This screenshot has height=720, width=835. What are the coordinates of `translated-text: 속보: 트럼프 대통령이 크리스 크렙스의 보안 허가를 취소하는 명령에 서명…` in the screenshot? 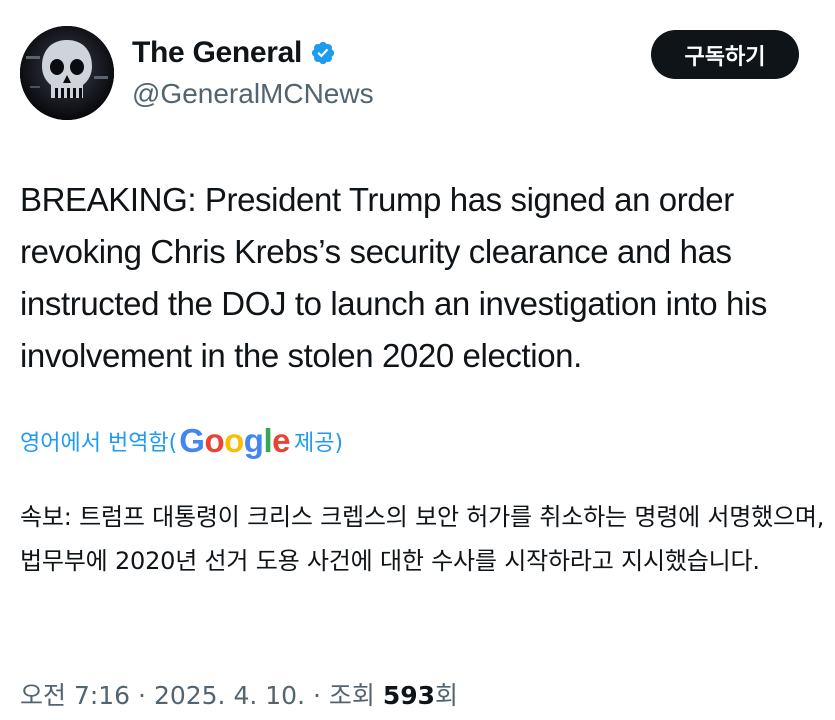 It's located at (422, 539).